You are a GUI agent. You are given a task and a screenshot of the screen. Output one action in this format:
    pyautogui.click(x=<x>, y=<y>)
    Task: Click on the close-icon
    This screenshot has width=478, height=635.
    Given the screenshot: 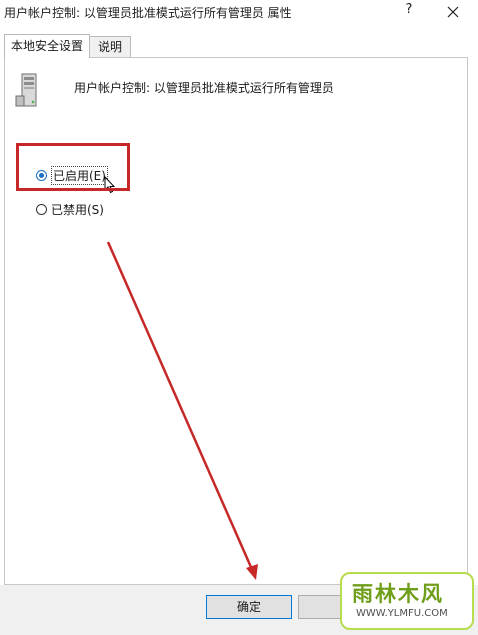 What is the action you would take?
    pyautogui.click(x=453, y=11)
    